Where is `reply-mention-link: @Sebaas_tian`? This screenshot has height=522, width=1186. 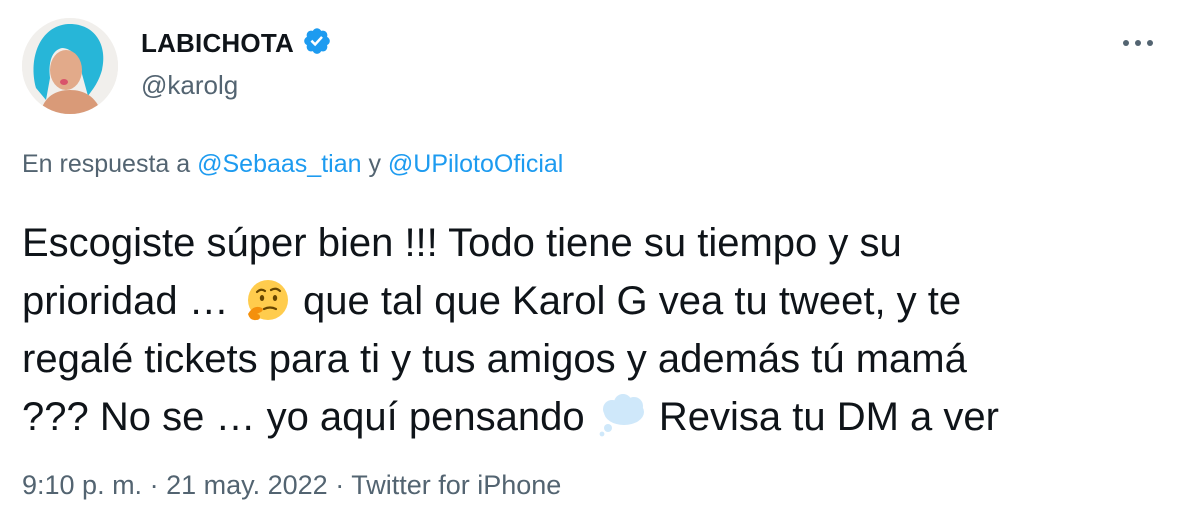 reply-mention-link: @Sebaas_tian is located at coordinates (279, 164).